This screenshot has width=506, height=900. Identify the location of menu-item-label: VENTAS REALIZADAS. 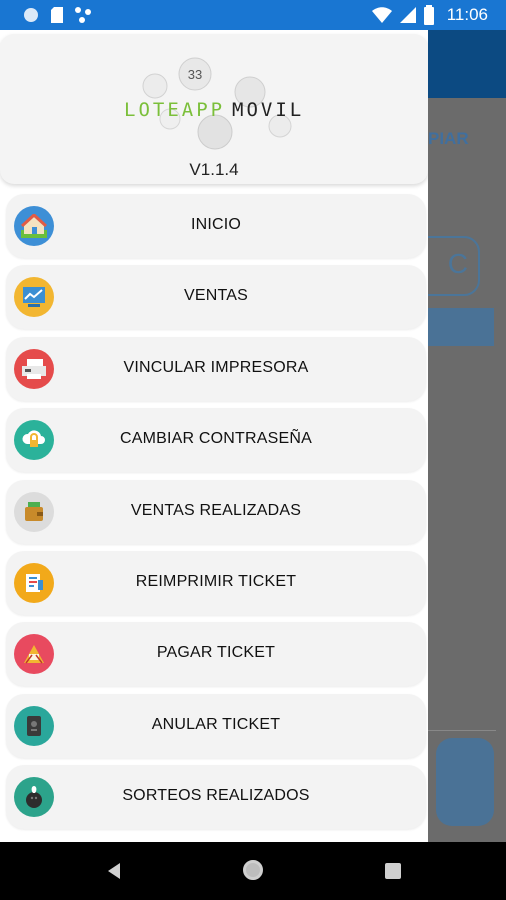
(216, 510).